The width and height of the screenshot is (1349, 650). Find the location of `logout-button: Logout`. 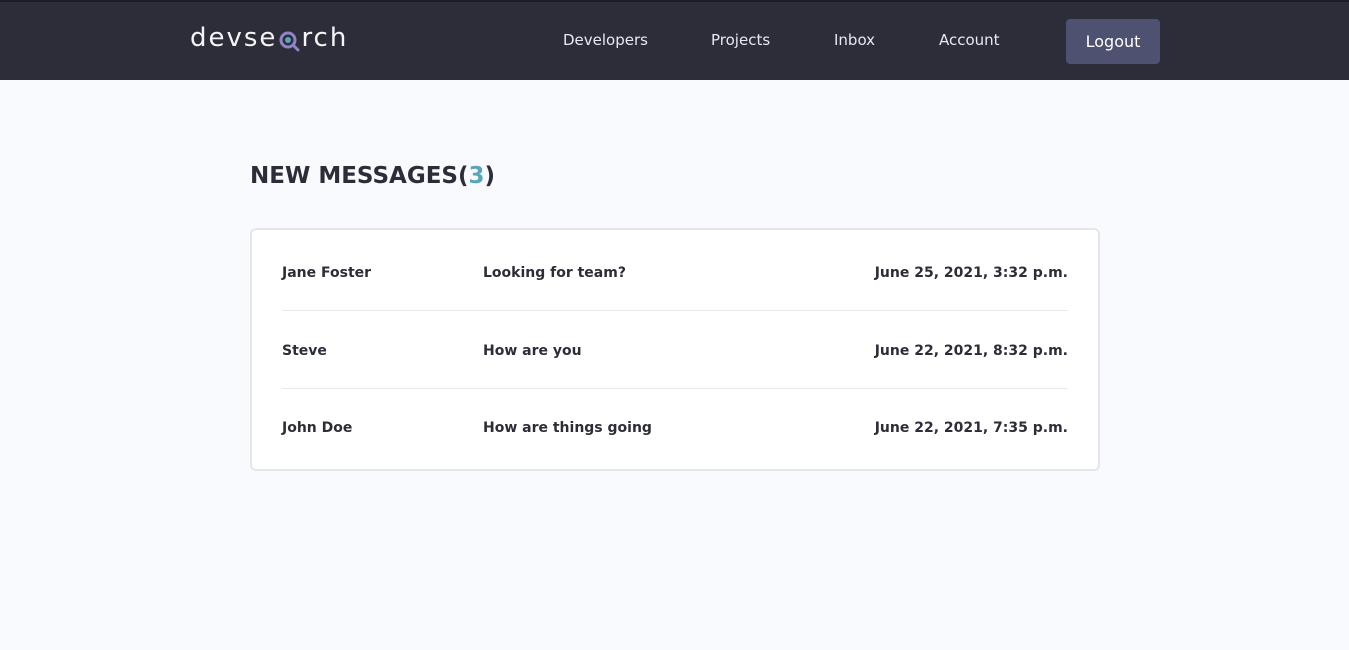

logout-button: Logout is located at coordinates (1113, 41).